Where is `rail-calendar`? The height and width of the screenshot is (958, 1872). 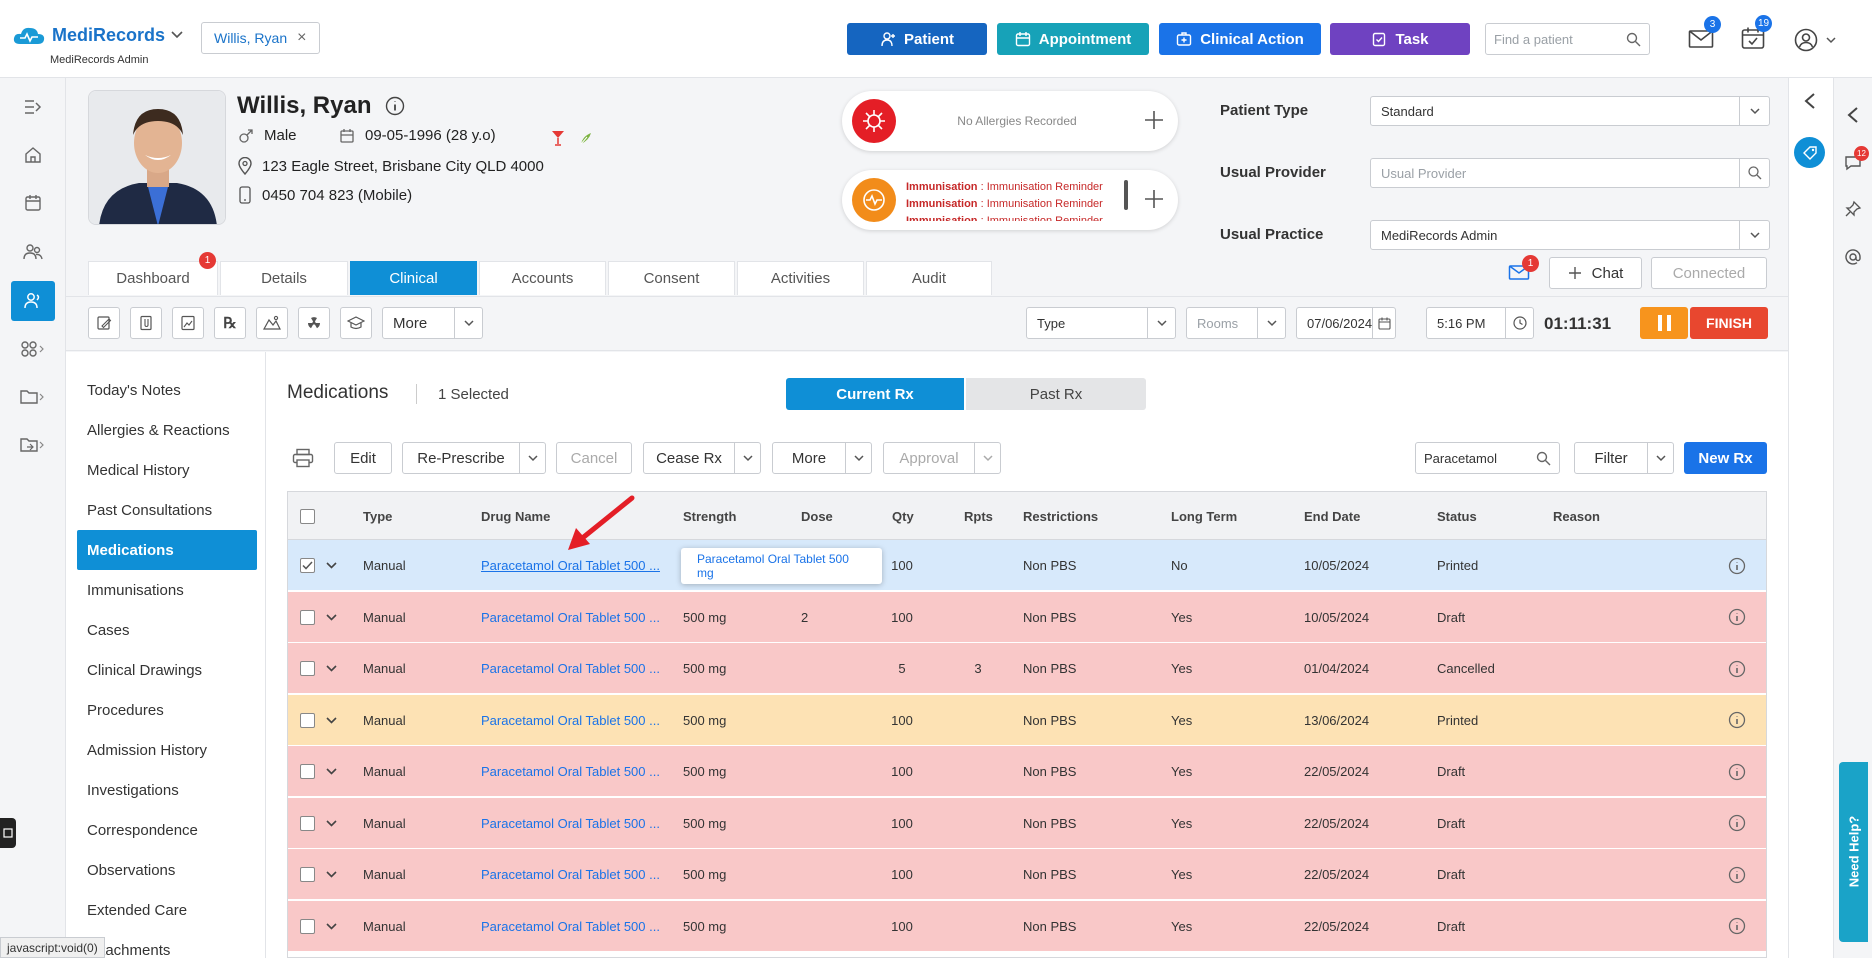
rail-calendar is located at coordinates (33, 203).